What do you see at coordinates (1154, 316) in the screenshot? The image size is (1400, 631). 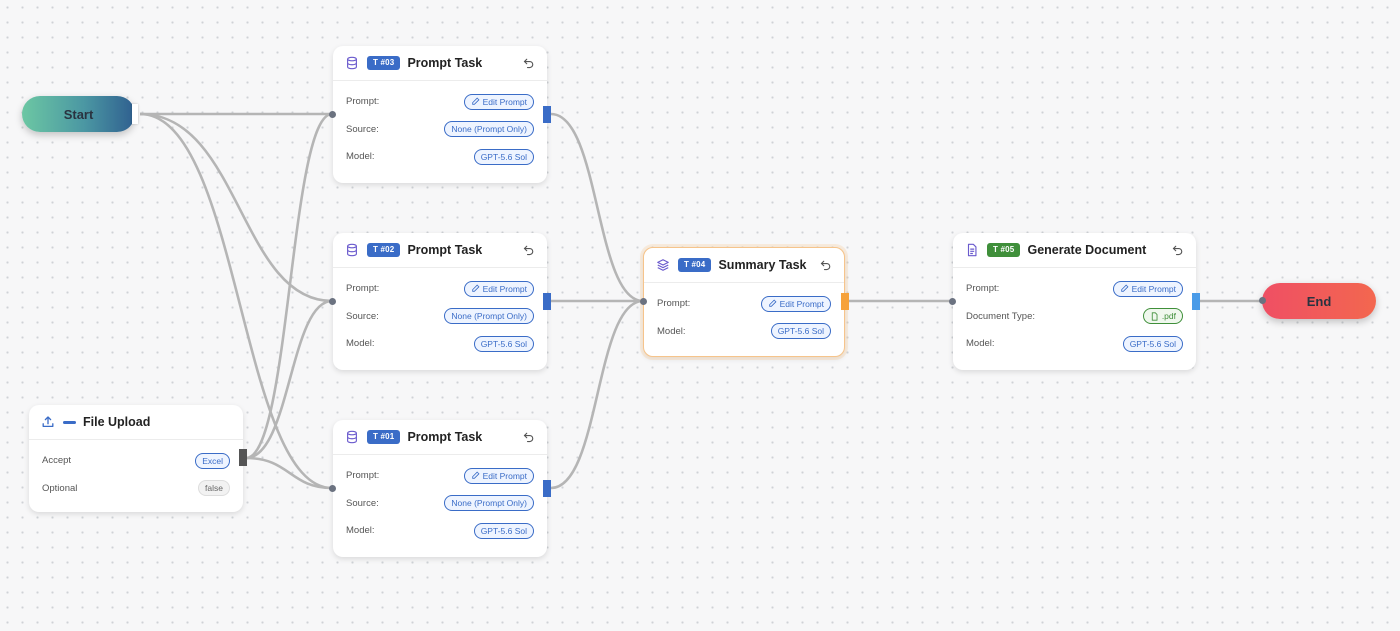 I see `file-icon` at bounding box center [1154, 316].